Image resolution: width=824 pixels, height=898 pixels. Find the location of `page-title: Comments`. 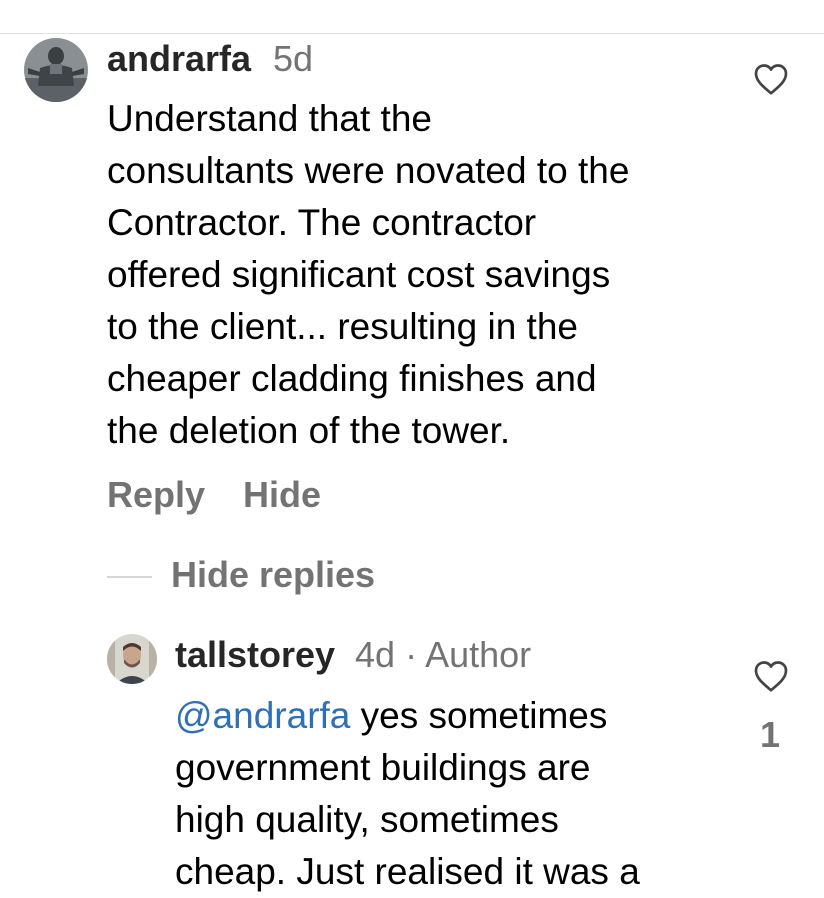

page-title: Comments is located at coordinates (412, 4).